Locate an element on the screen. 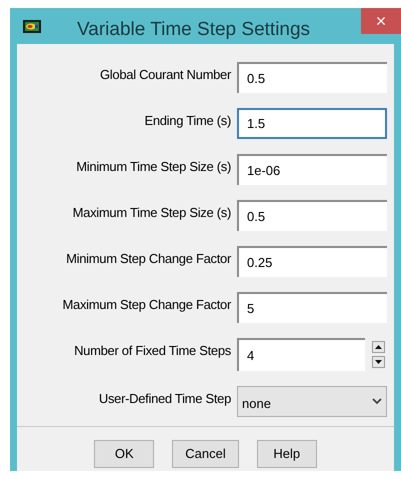 The height and width of the screenshot is (479, 401). spin-up-icon is located at coordinates (378, 347).